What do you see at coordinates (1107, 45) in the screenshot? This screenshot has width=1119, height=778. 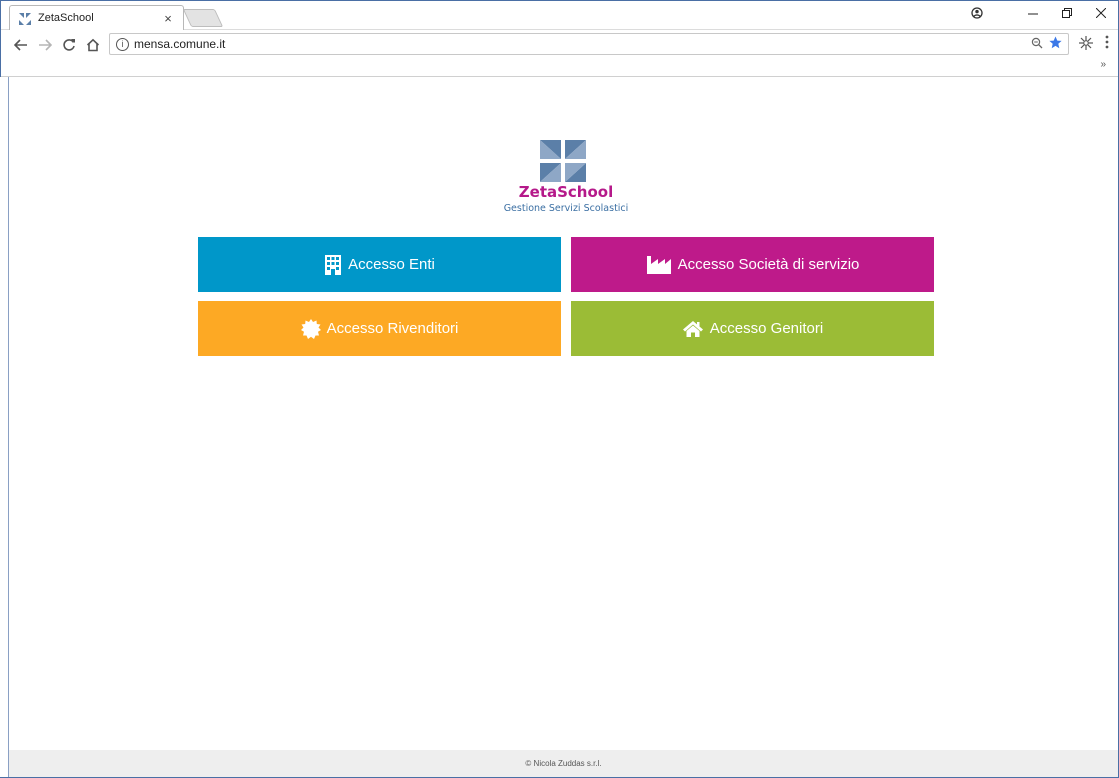 I see `kebab-menu-icon` at bounding box center [1107, 45].